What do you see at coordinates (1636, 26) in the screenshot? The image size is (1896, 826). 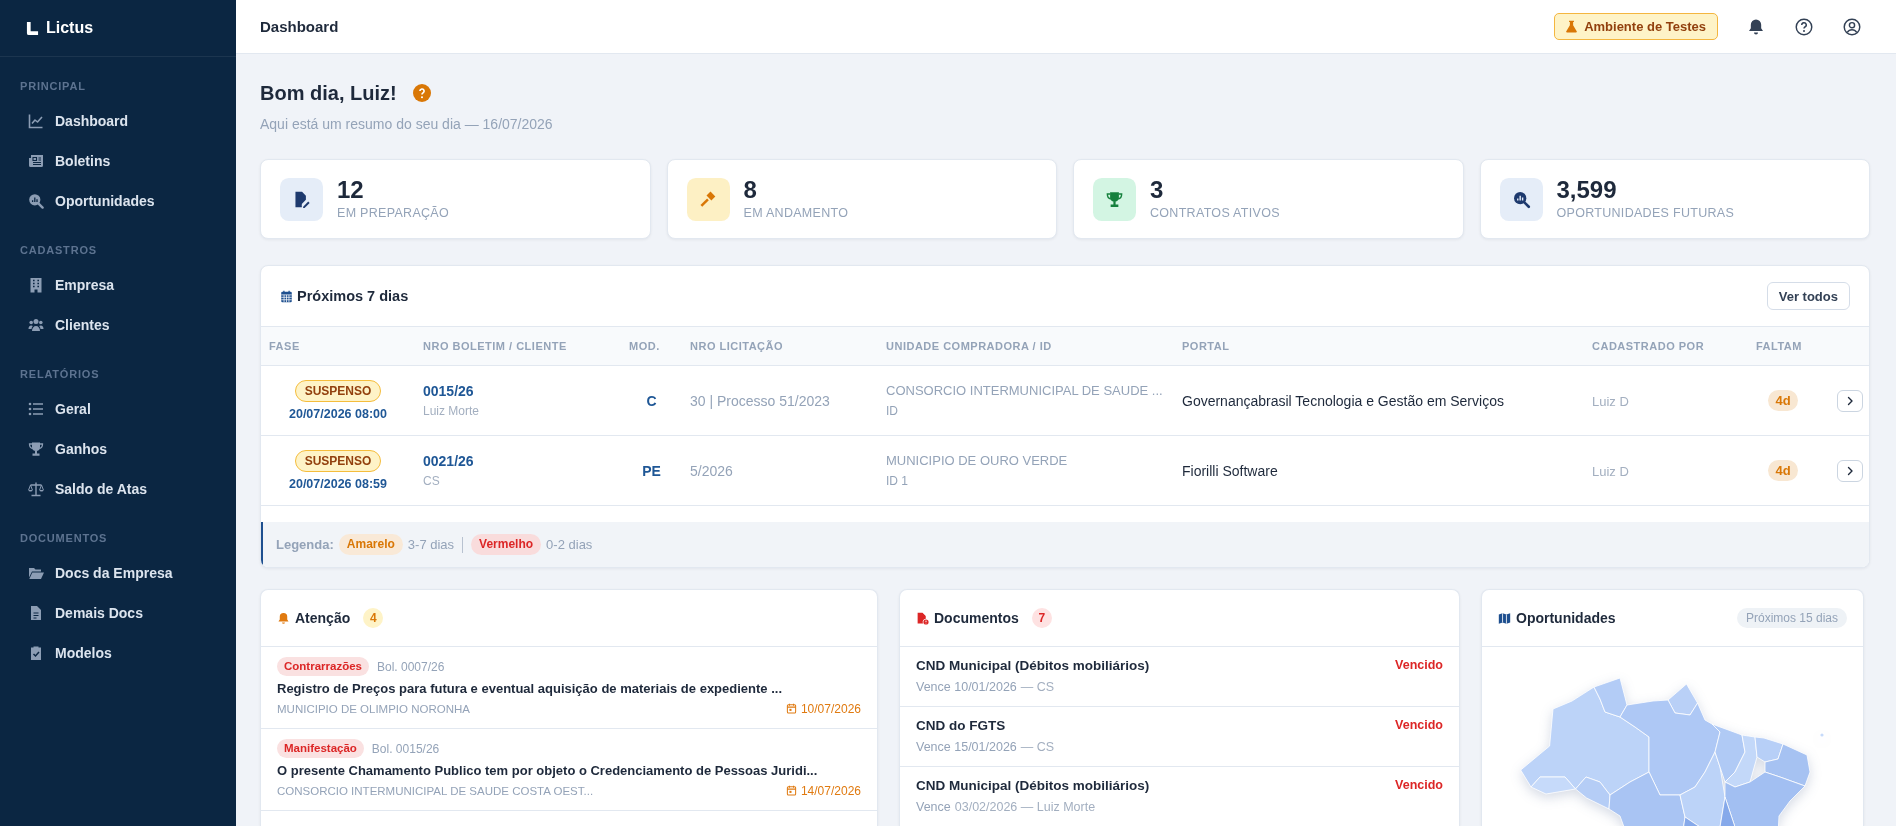 I see `environment-badge: Ambiente de Testes` at bounding box center [1636, 26].